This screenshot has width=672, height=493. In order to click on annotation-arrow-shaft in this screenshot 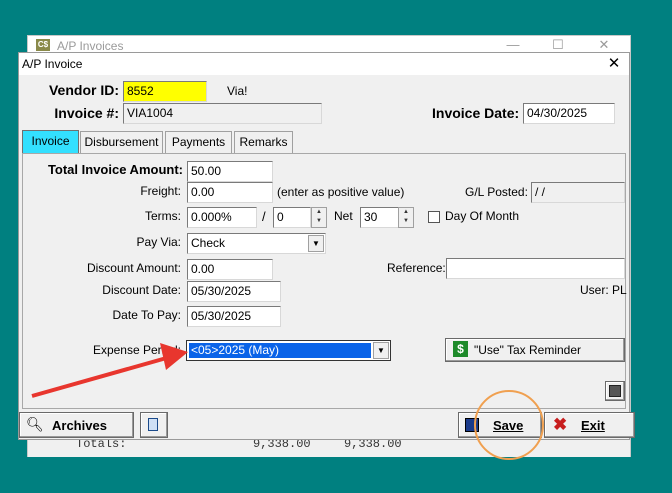, I will do `click(101, 376)`.